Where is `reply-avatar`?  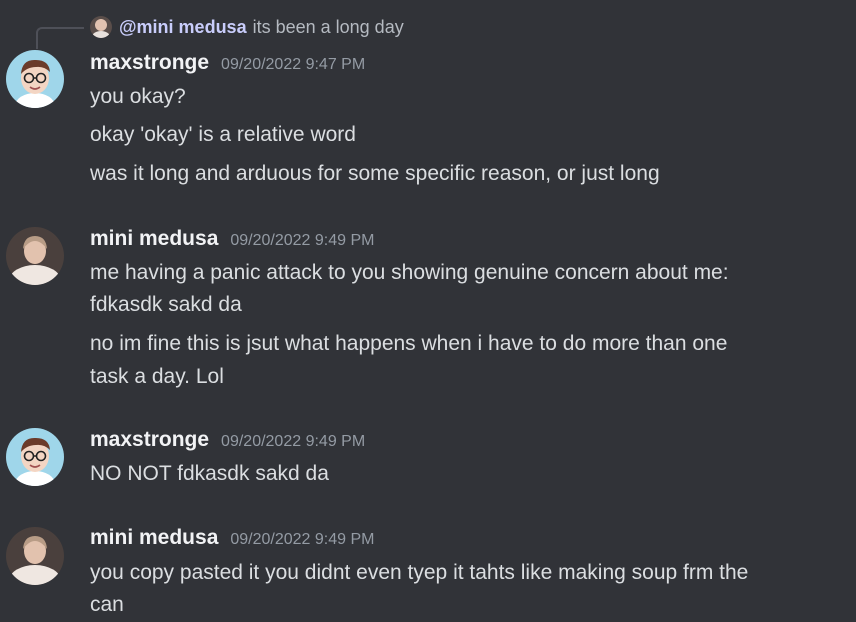
reply-avatar is located at coordinates (101, 27).